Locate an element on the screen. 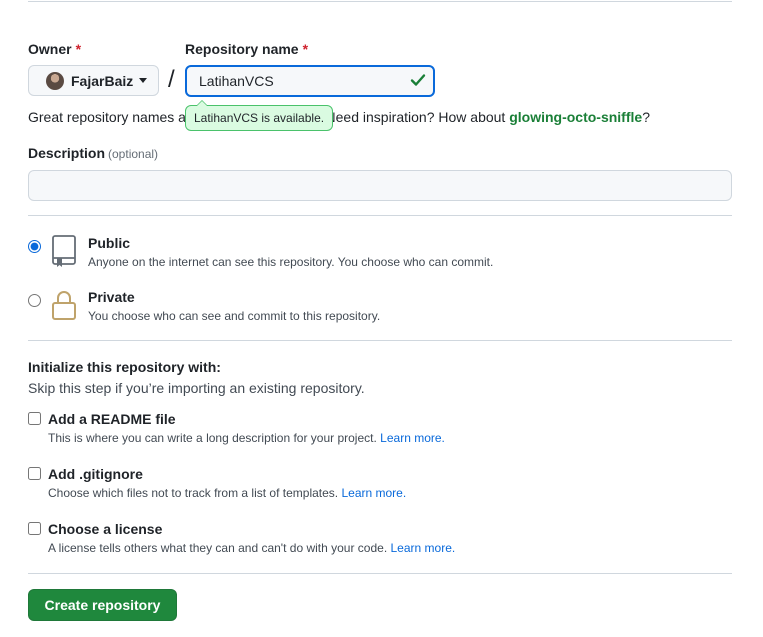 This screenshot has height=637, width=763. repo-icon is located at coordinates (64, 251).